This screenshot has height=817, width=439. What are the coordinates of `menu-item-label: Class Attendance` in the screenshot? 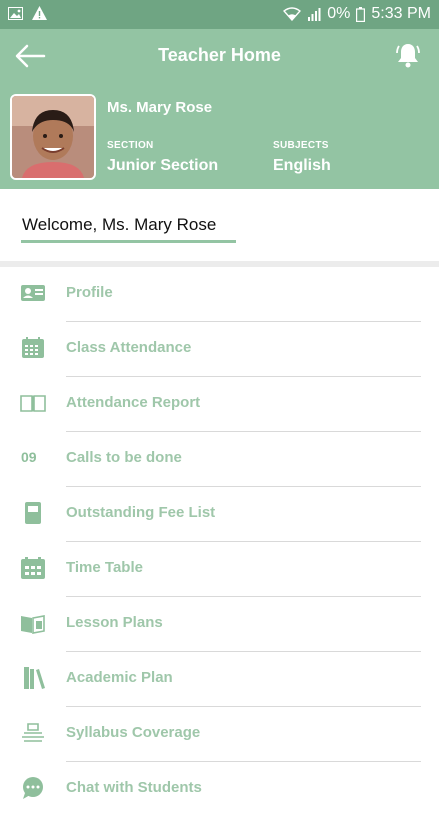 It's located at (129, 347).